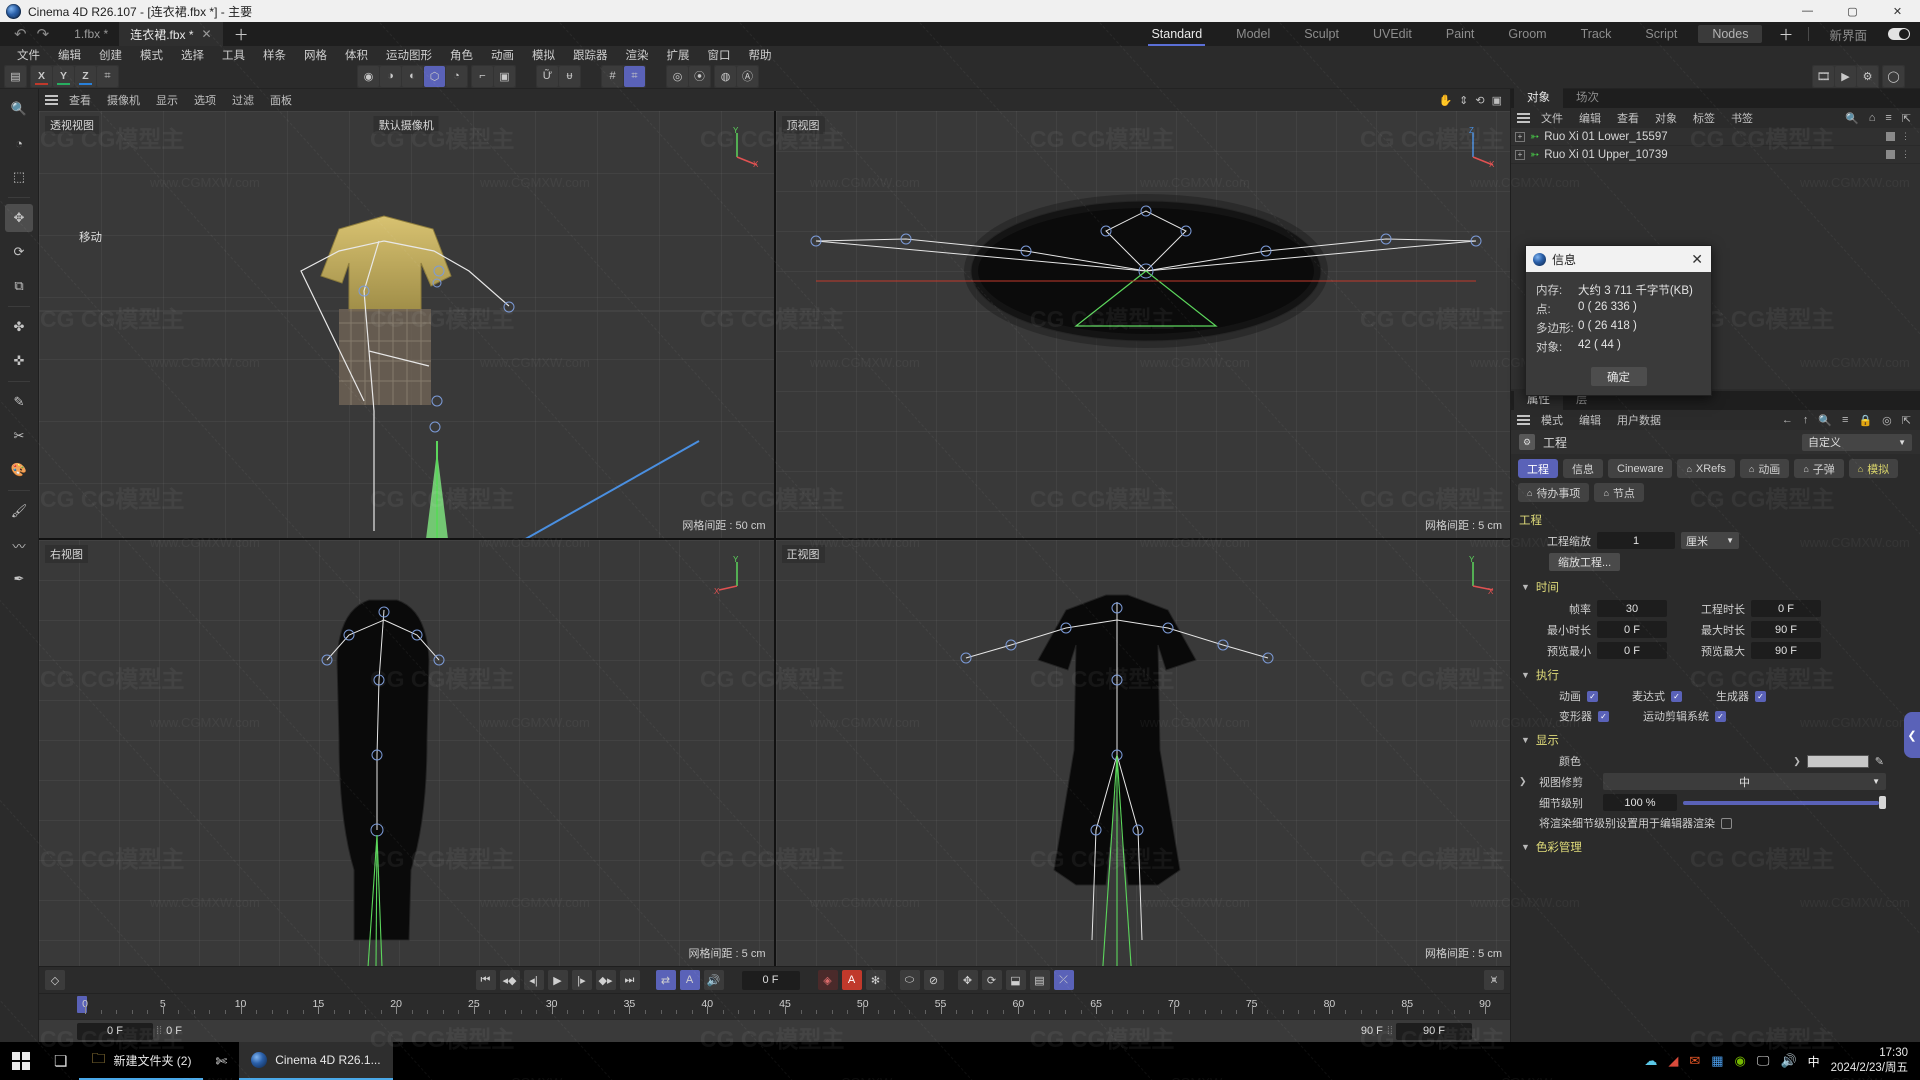 Image resolution: width=1920 pixels, height=1080 pixels. I want to click on expand-icon: ⇱, so click(1906, 118).